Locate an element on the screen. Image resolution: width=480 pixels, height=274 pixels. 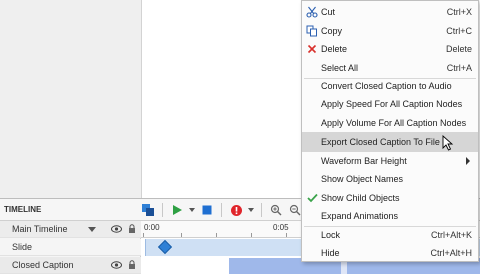
scissors-icon is located at coordinates (312, 12).